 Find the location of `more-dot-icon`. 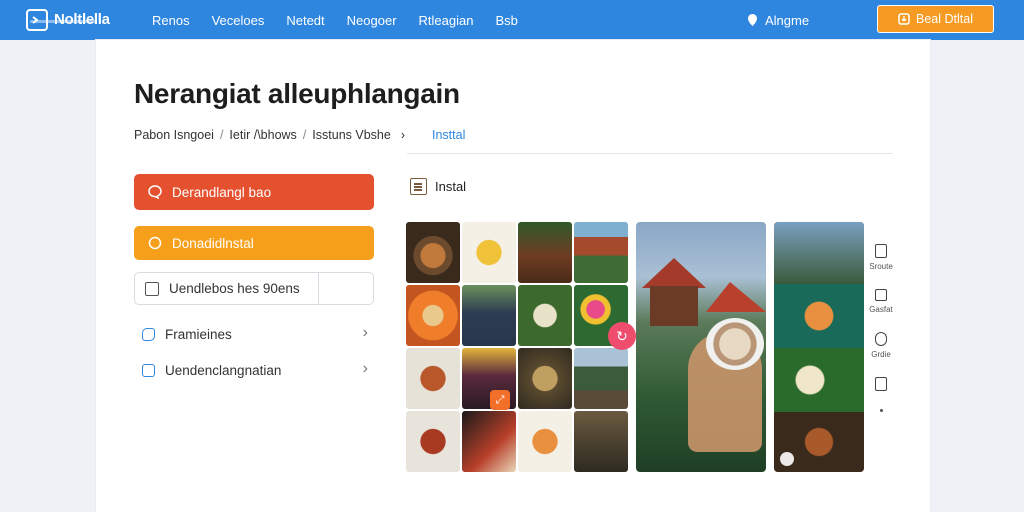

more-dot-icon is located at coordinates (881, 410).